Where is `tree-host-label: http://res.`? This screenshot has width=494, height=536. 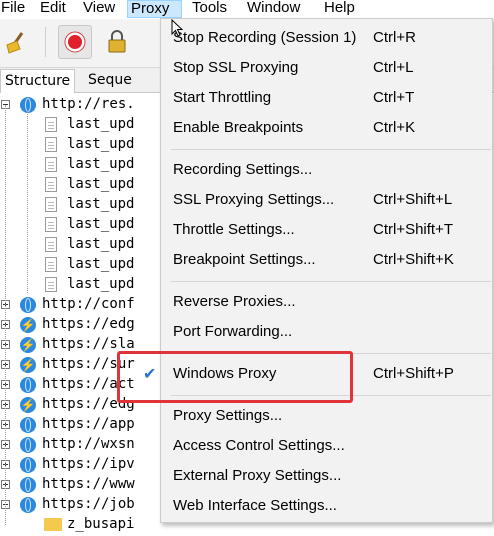 tree-host-label: http://res. is located at coordinates (88, 104).